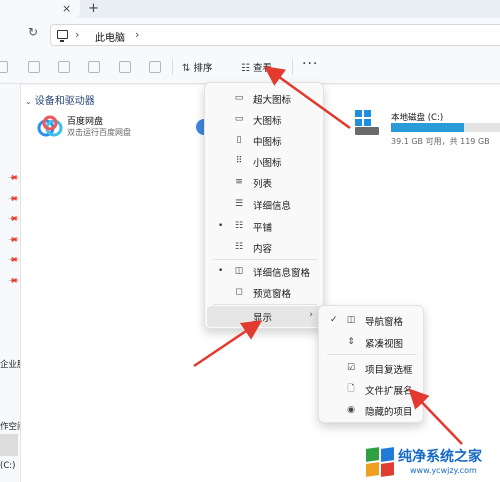 The width and height of the screenshot is (500, 482). I want to click on address-bar-row: ↻ › 此电脑 ›, so click(250, 34).